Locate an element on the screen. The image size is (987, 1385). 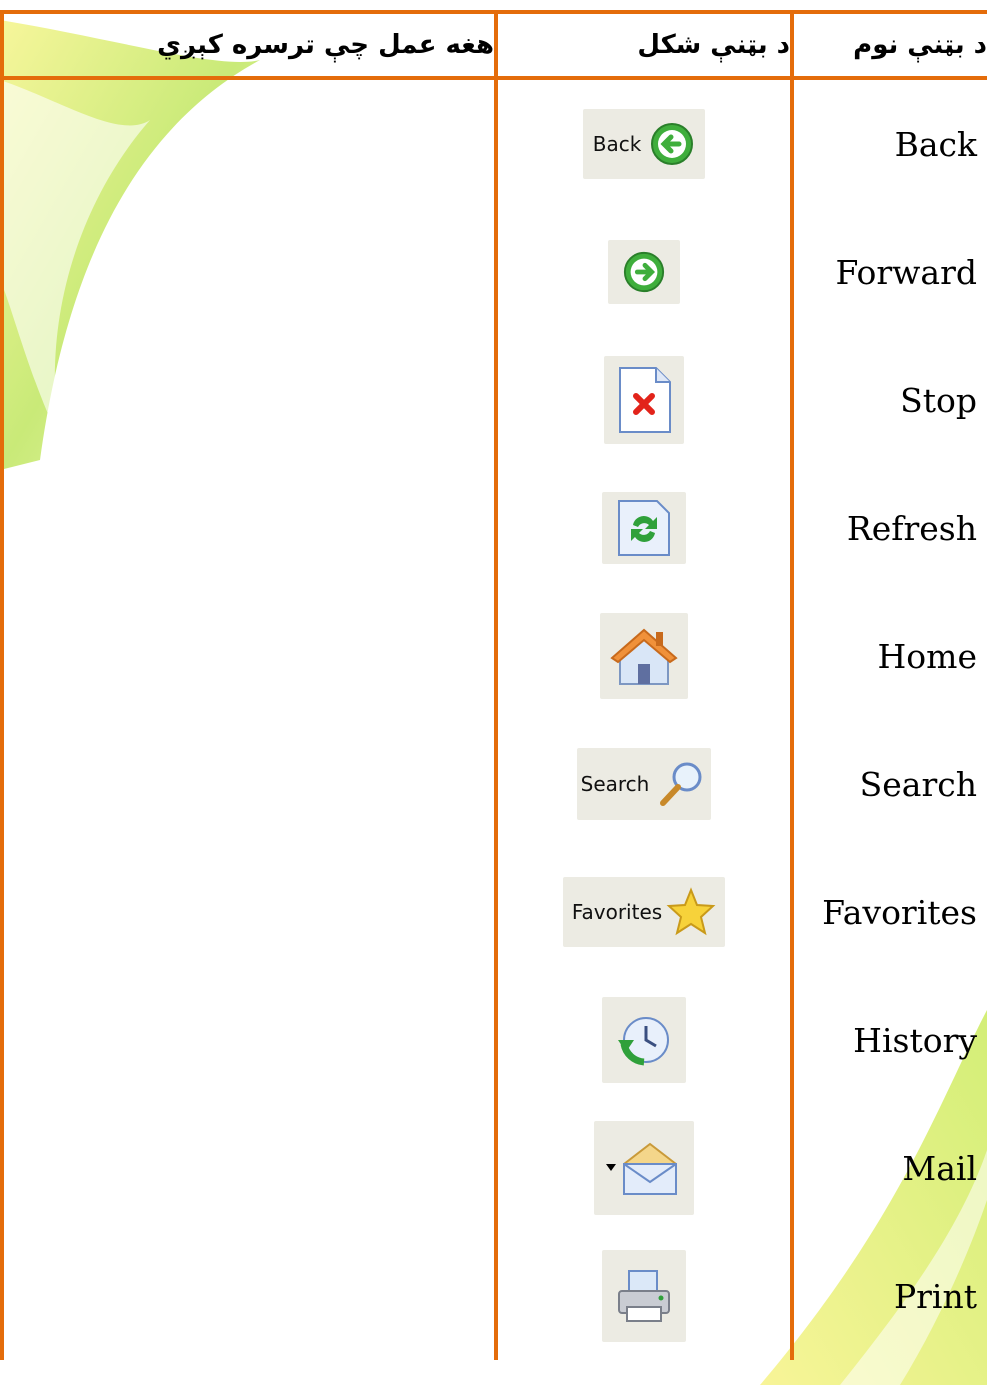
refresh-button is located at coordinates (644, 528).